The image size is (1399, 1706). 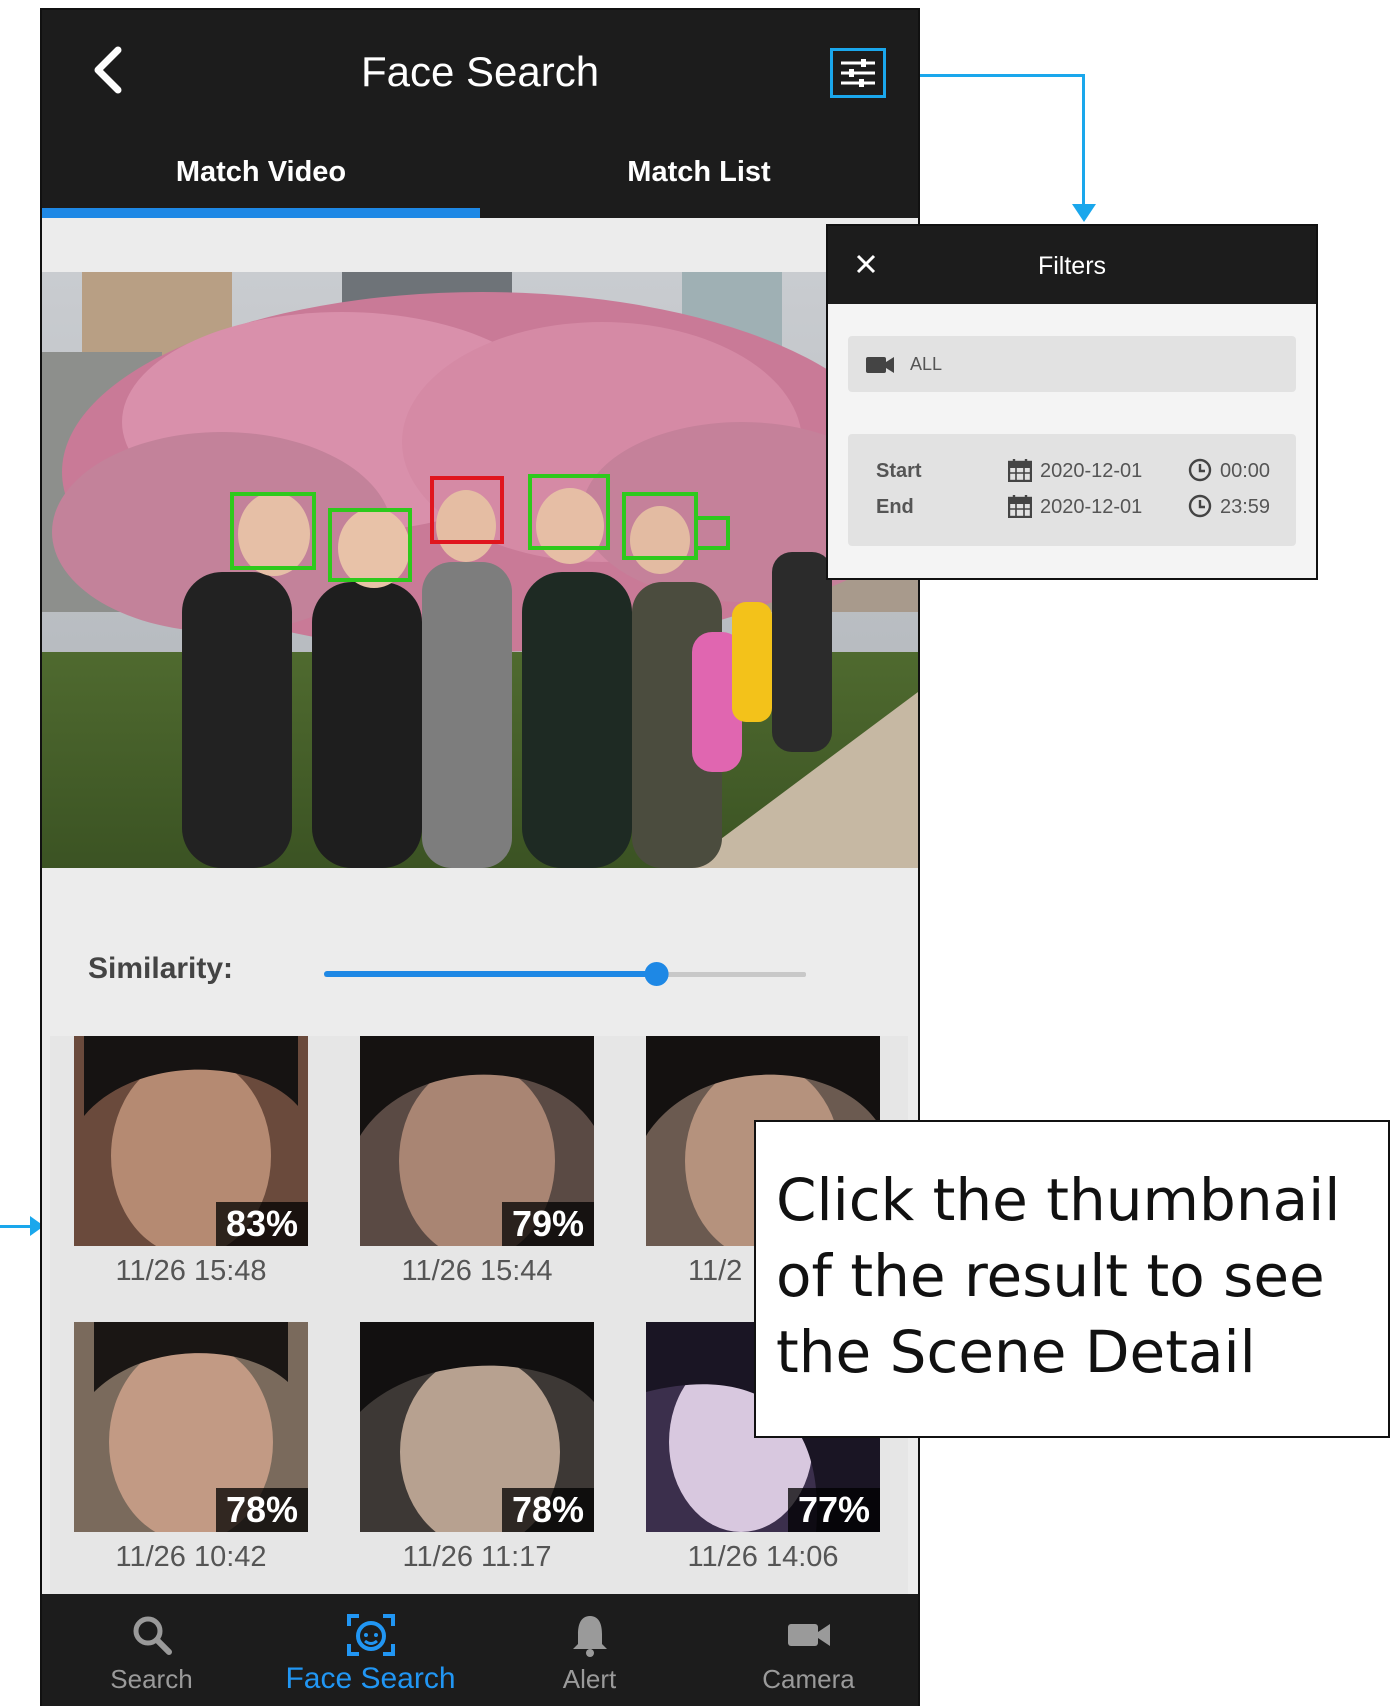 I want to click on nav-face-search: Face Search, so click(x=370, y=1650).